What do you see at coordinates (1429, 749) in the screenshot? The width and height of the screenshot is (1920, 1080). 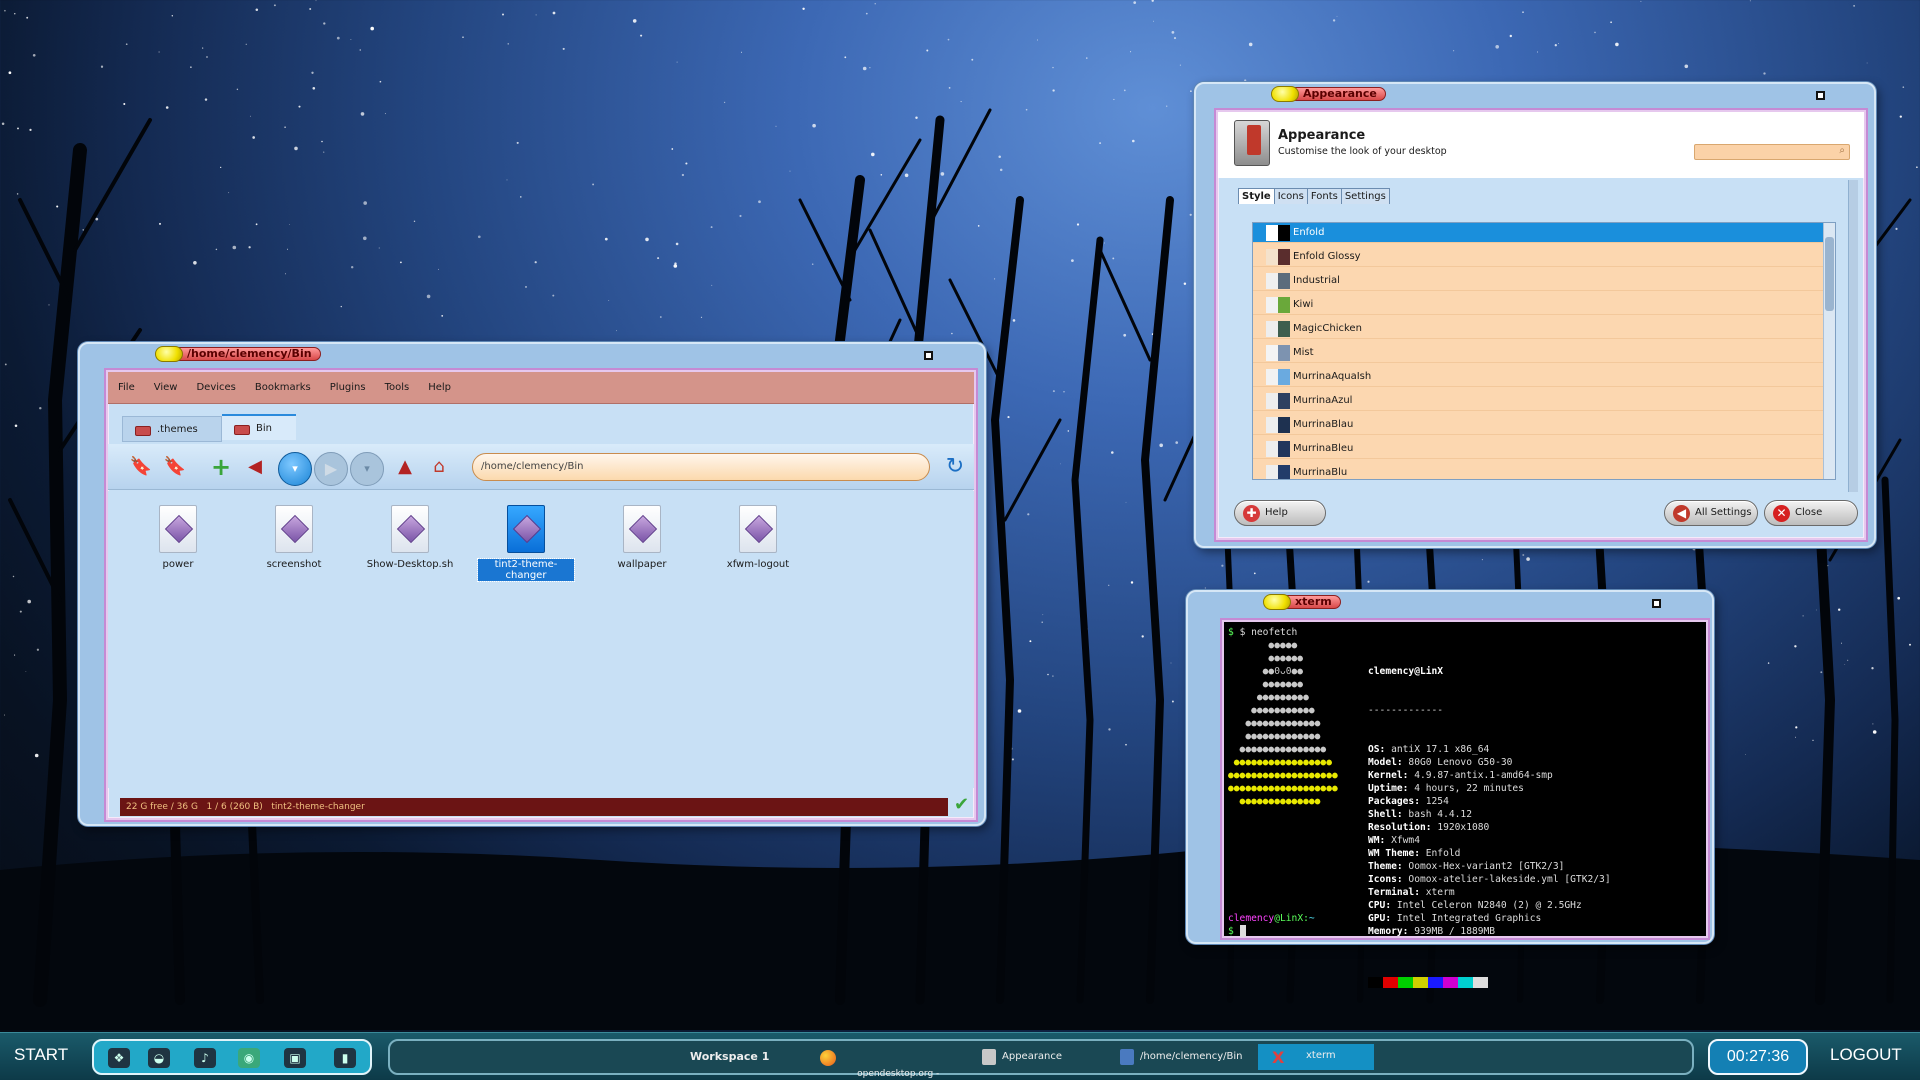 I see `info-line: OS: antiX 17.1 x86_64` at bounding box center [1429, 749].